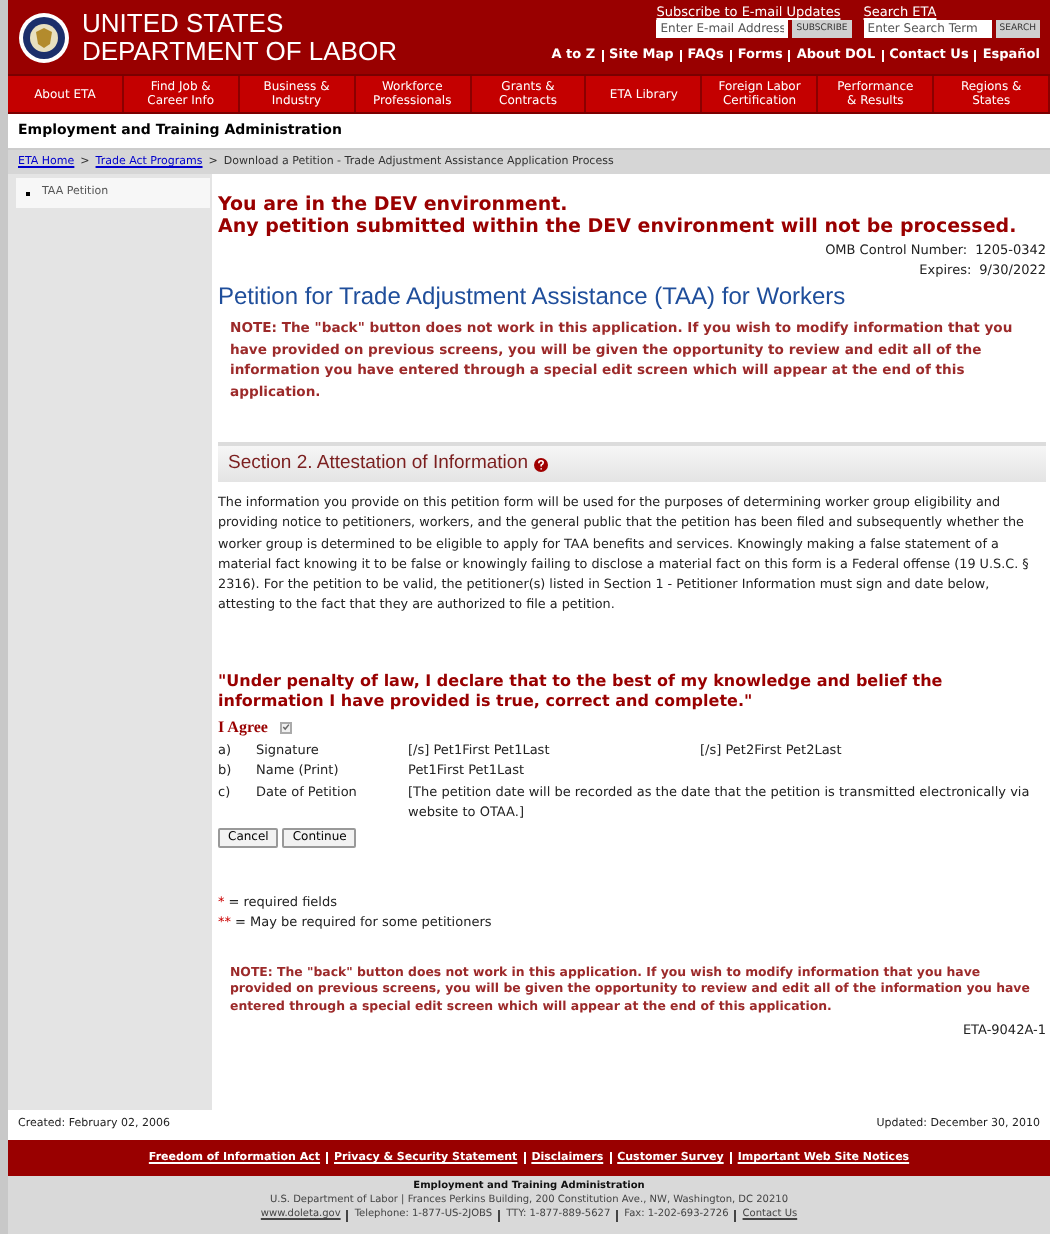  What do you see at coordinates (533, 296) in the screenshot?
I see `page-title: Petition for Trade Adjustment Assistance (TAA) for Workers` at bounding box center [533, 296].